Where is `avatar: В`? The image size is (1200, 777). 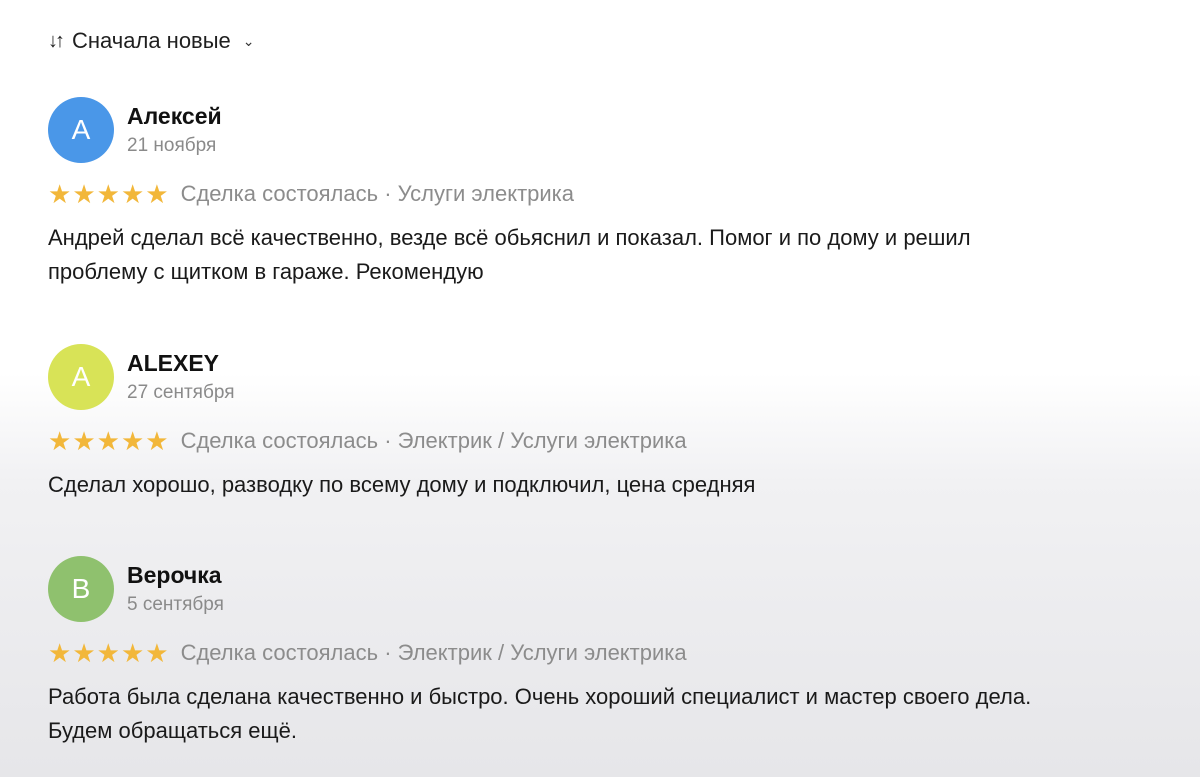 avatar: В is located at coordinates (81, 589).